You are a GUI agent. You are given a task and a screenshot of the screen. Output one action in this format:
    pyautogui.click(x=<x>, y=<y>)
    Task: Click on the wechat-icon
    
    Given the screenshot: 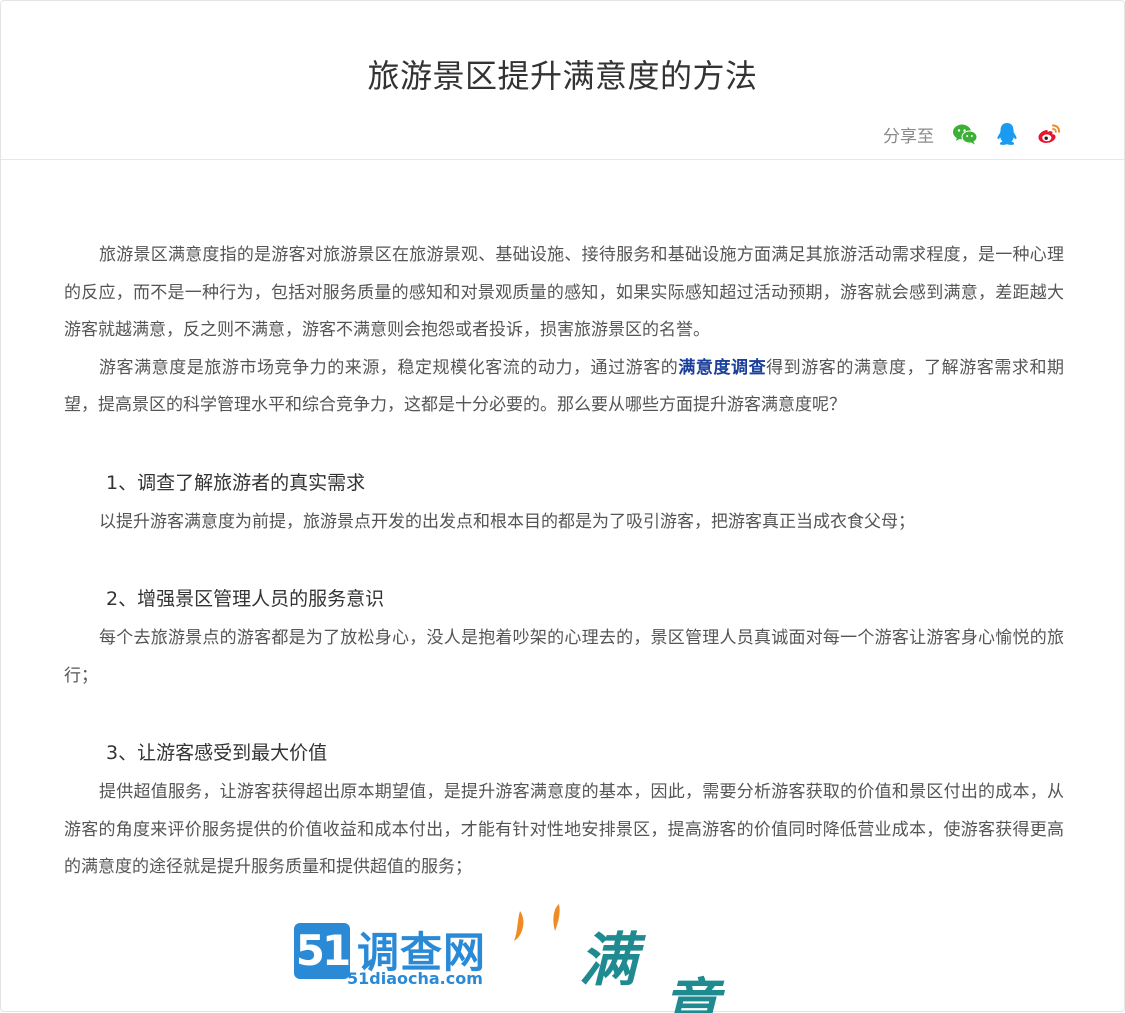 What is the action you would take?
    pyautogui.click(x=965, y=134)
    